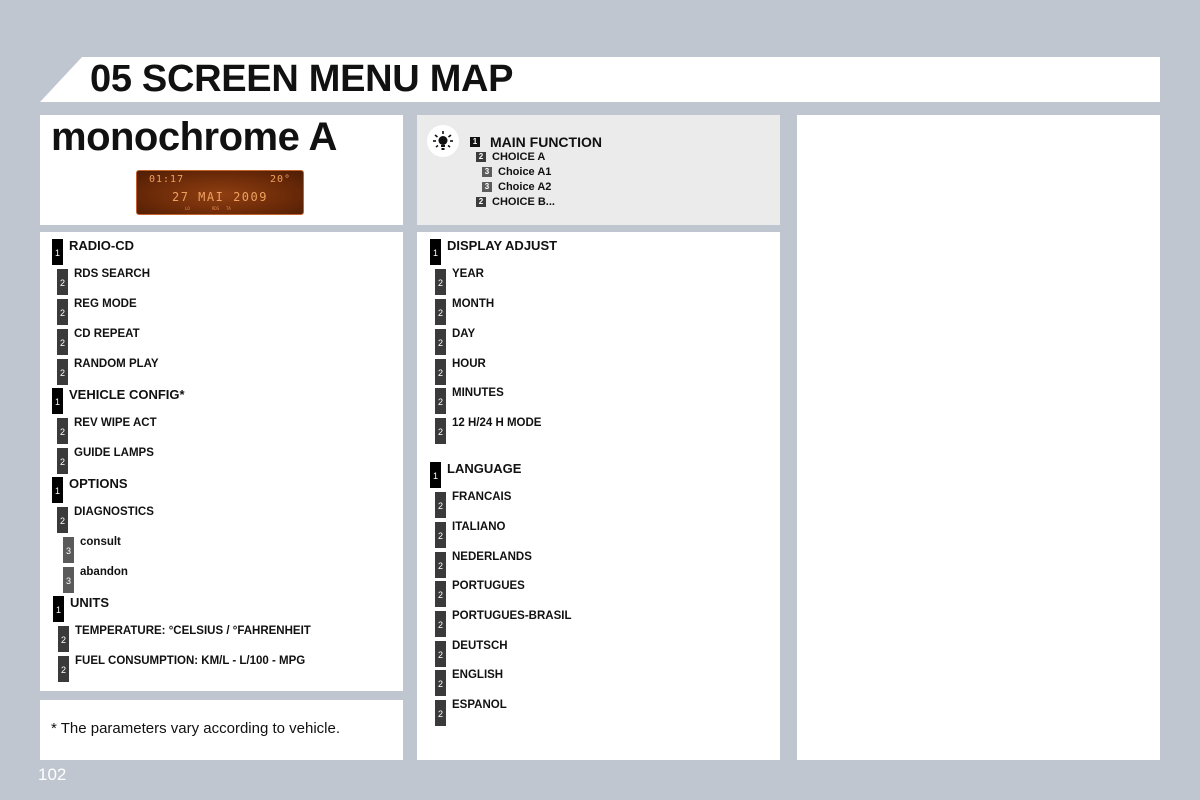 The height and width of the screenshot is (800, 1200). I want to click on lcd-indicator: LO, so click(187, 208).